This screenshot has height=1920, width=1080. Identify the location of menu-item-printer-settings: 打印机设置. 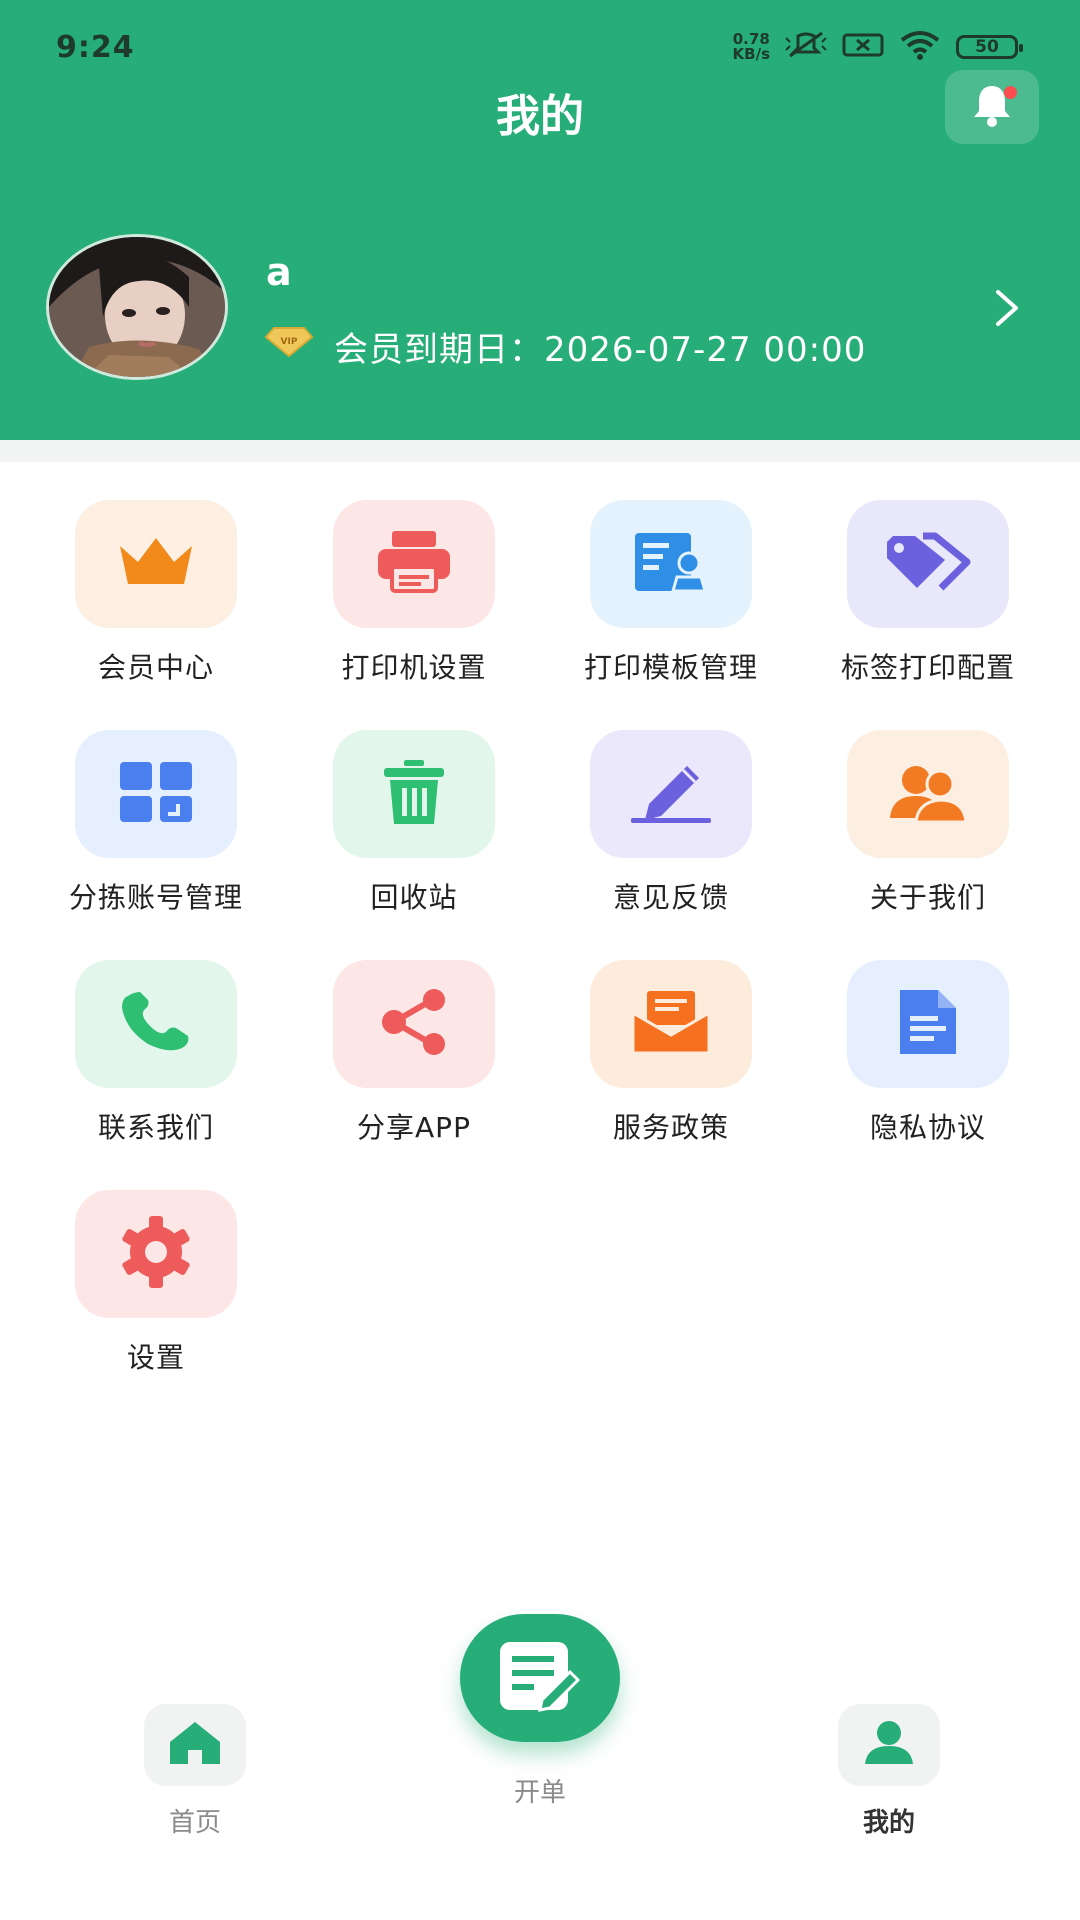
(414, 593).